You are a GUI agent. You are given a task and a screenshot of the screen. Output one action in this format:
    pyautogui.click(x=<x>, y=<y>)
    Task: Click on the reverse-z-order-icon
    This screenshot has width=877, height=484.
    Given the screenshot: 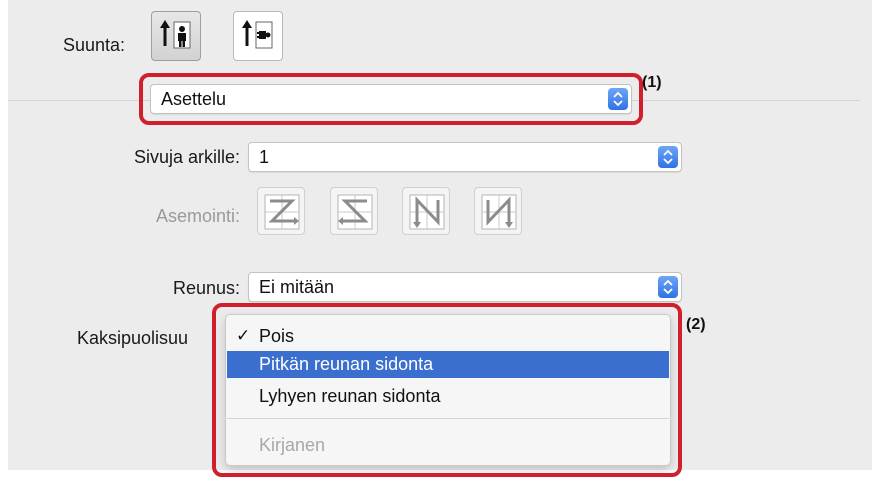 What is the action you would take?
    pyautogui.click(x=355, y=212)
    